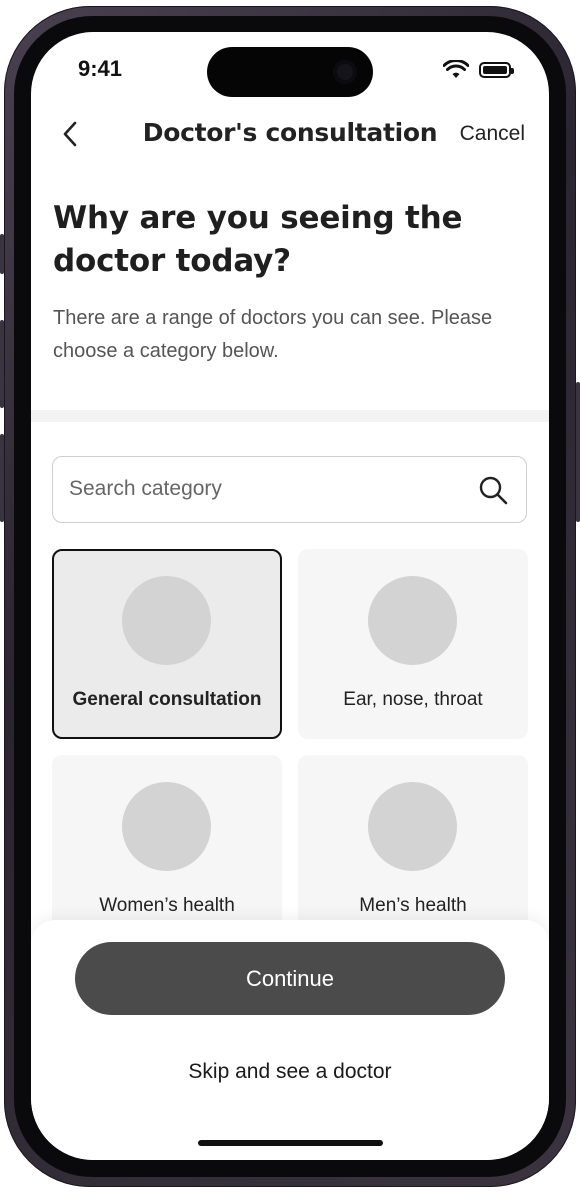  Describe the element at coordinates (290, 416) in the screenshot. I see `section-divider` at that location.